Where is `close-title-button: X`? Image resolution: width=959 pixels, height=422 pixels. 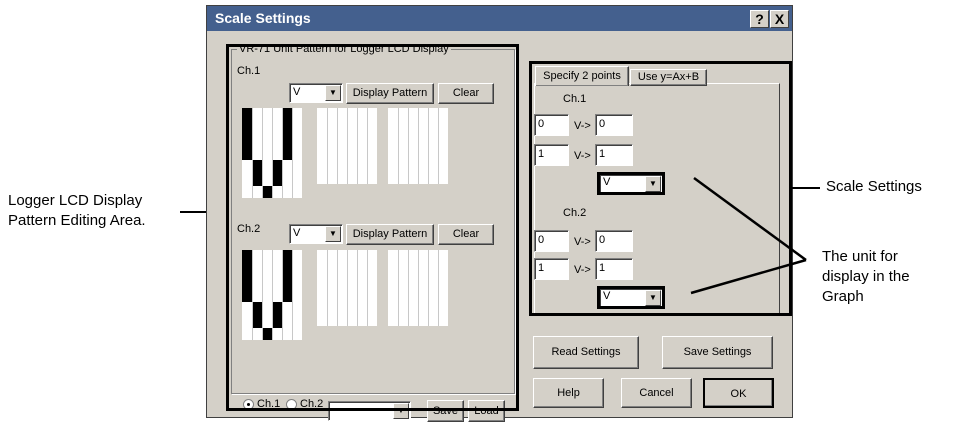 close-title-button: X is located at coordinates (779, 19).